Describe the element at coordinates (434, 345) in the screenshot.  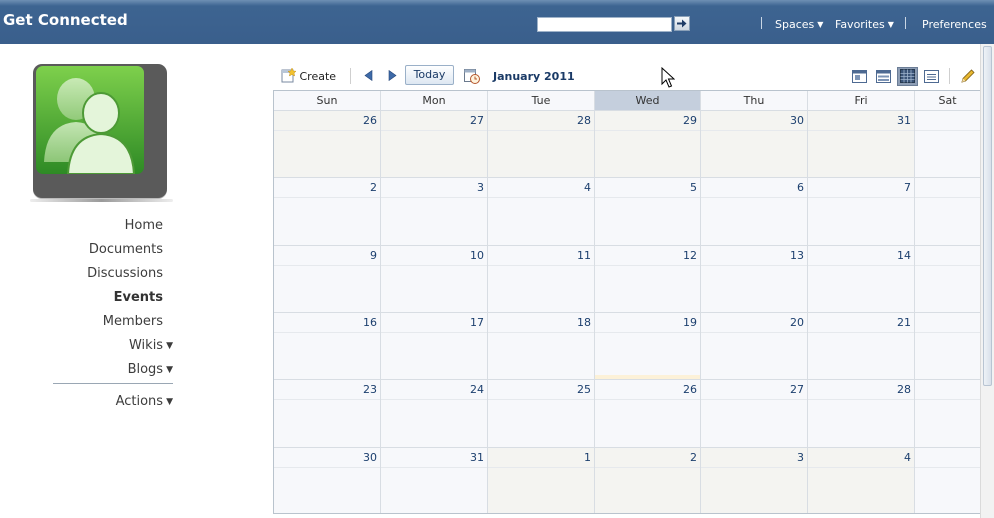
I see `day-cell: 17` at that location.